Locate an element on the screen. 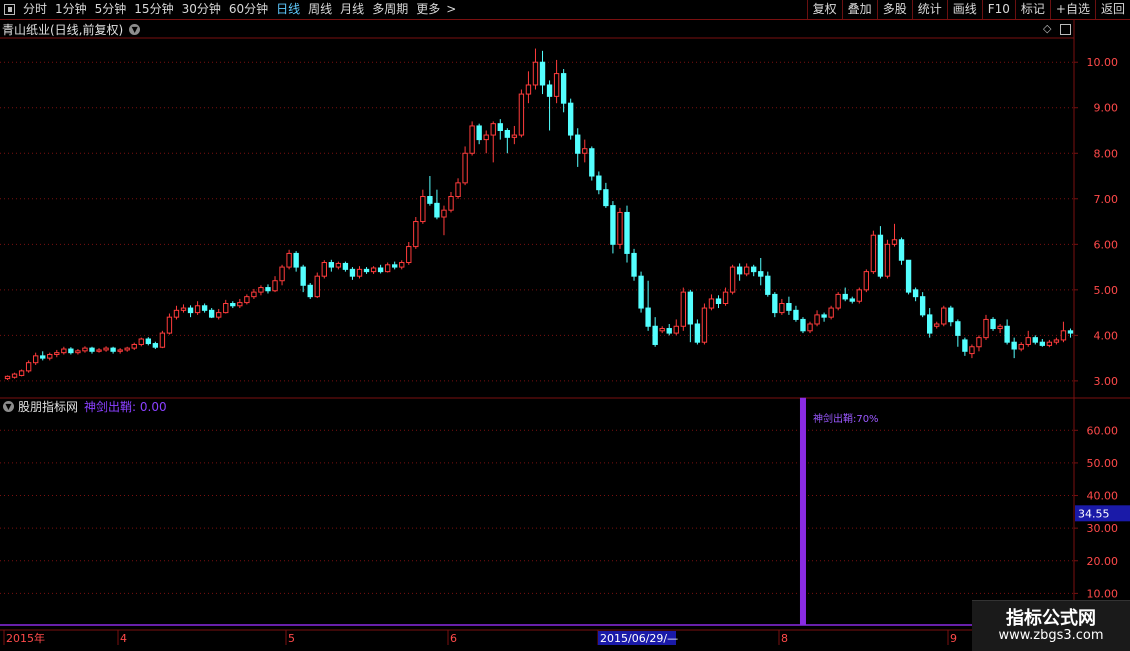 The width and height of the screenshot is (1130, 651). watermark-title: 指标公式网 is located at coordinates (1051, 618).